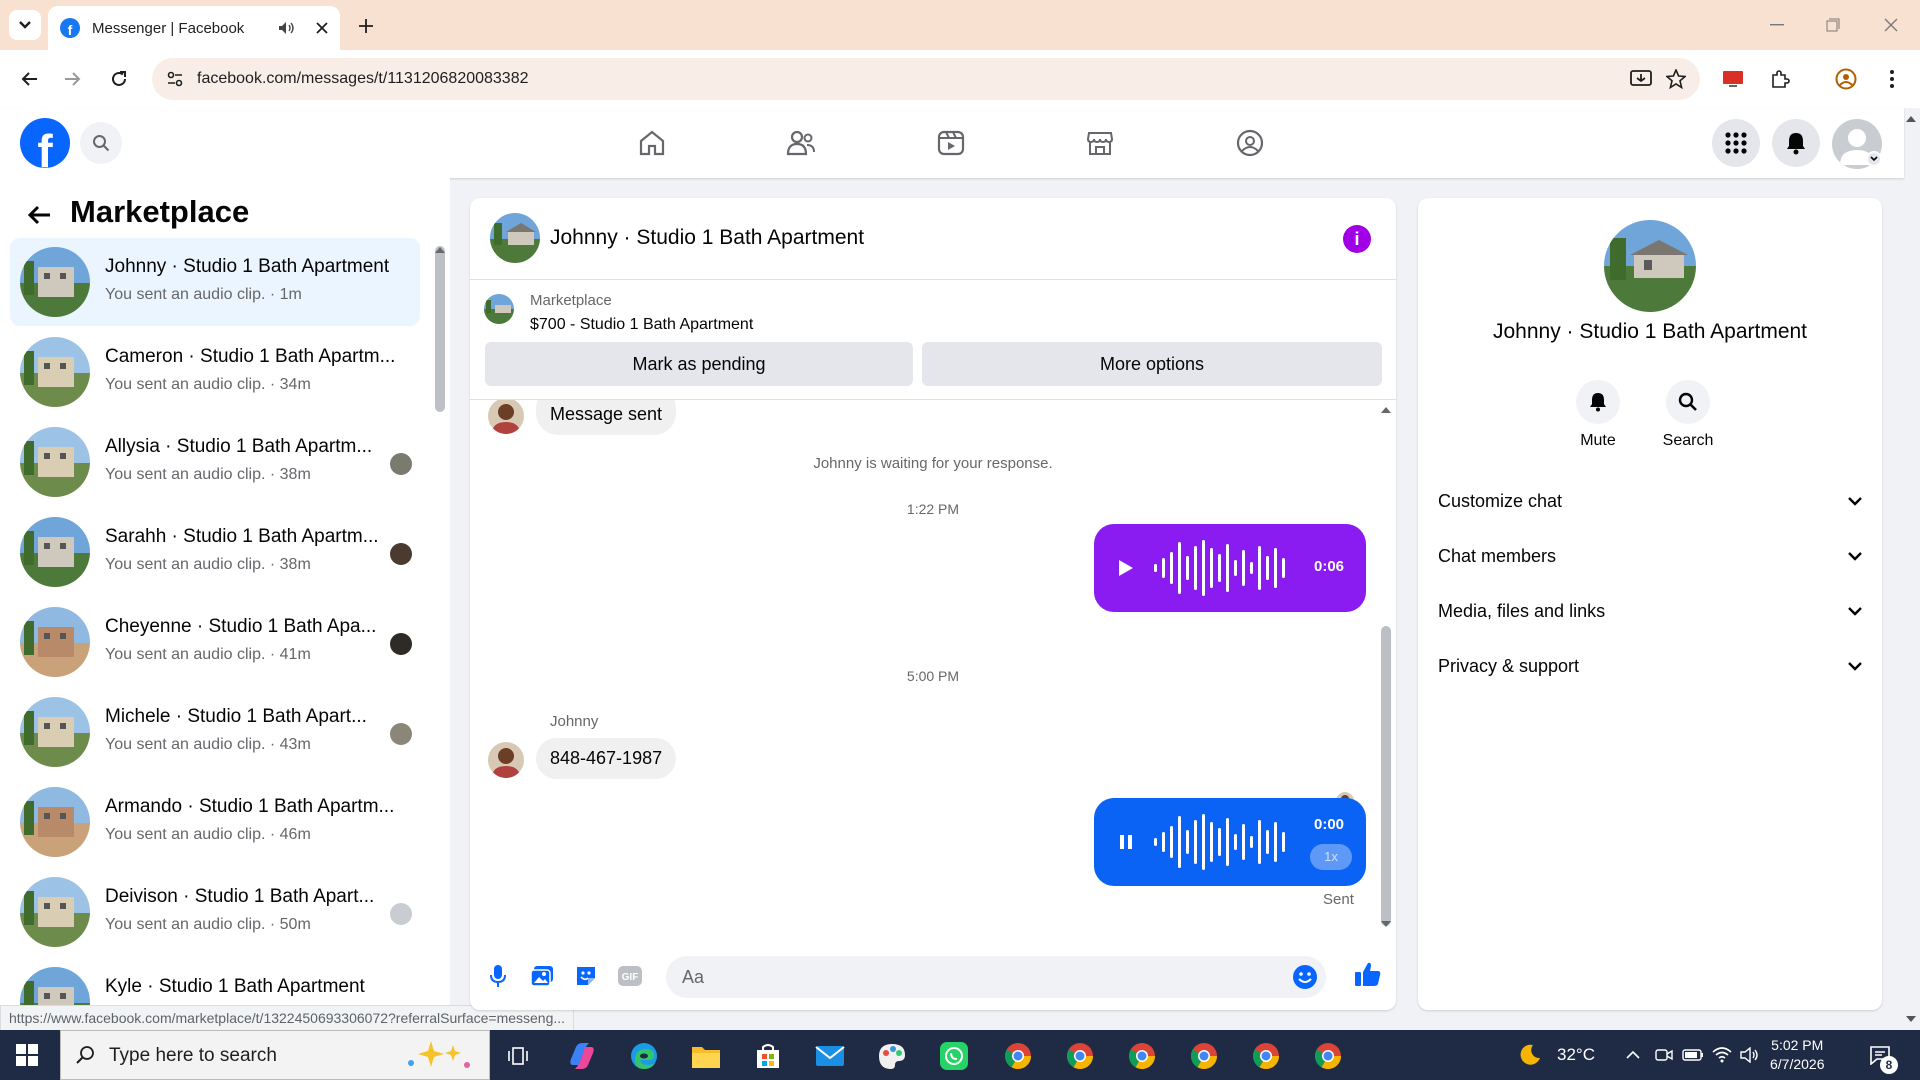  I want to click on task-view-icon, so click(518, 1056).